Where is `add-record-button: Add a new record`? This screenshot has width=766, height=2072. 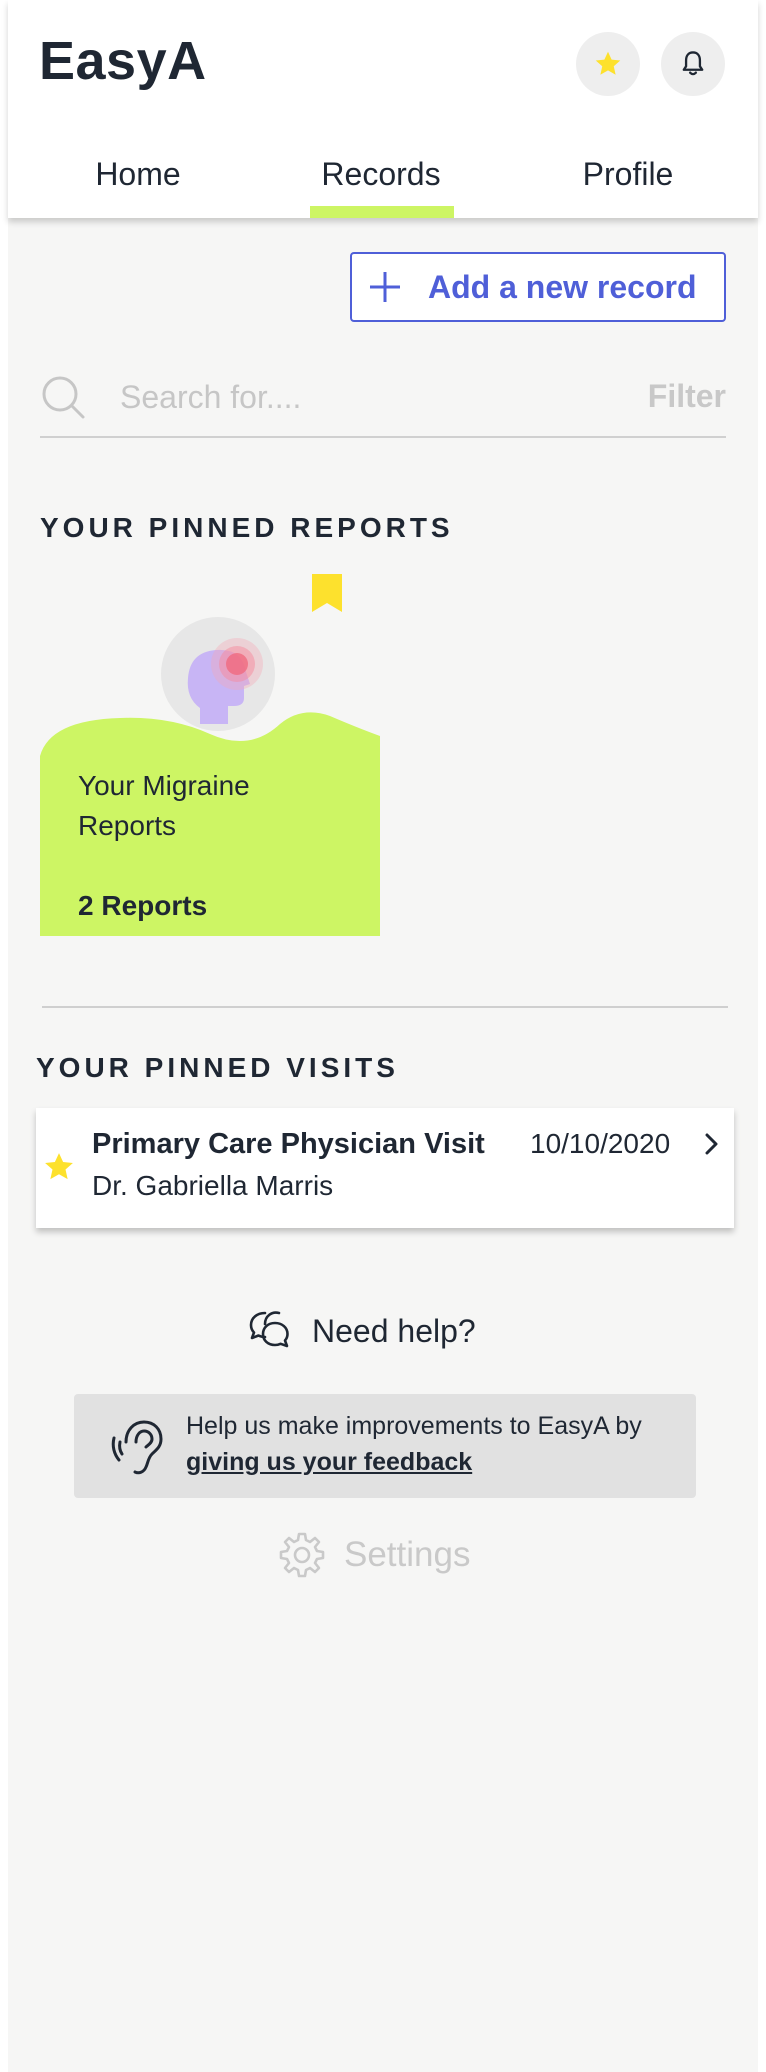
add-record-button: Add a new record is located at coordinates (538, 287).